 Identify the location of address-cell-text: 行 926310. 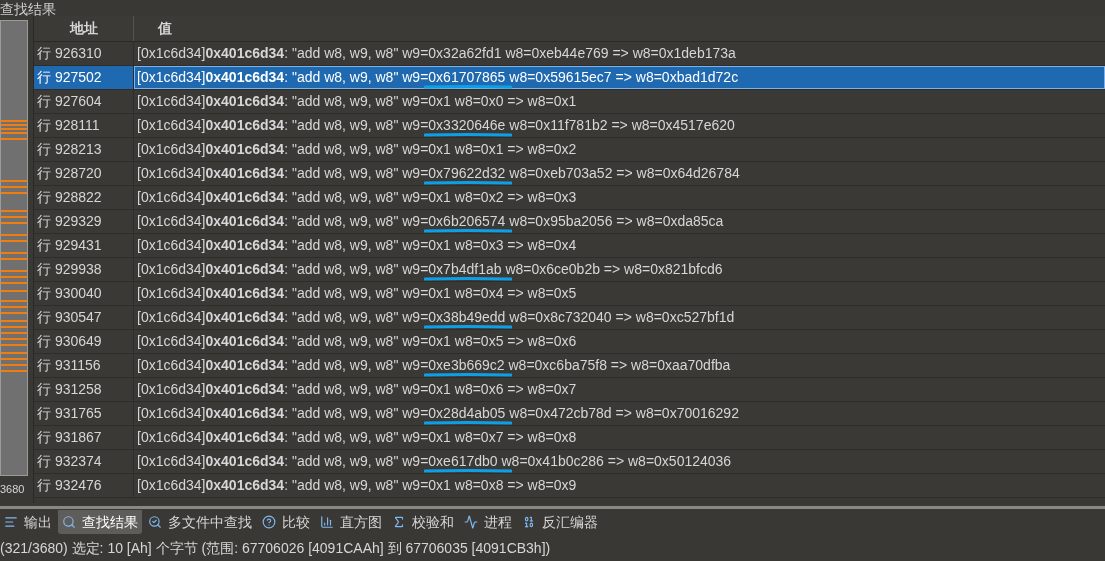
(69, 53).